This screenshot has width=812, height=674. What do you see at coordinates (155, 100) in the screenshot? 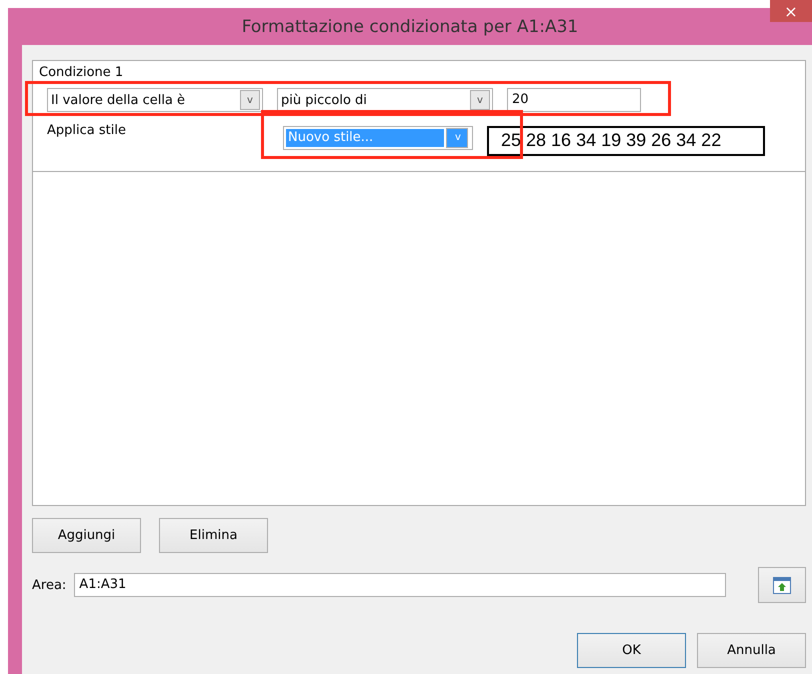
I see `condition-type-dropdown: Il valore della cella è v` at bounding box center [155, 100].